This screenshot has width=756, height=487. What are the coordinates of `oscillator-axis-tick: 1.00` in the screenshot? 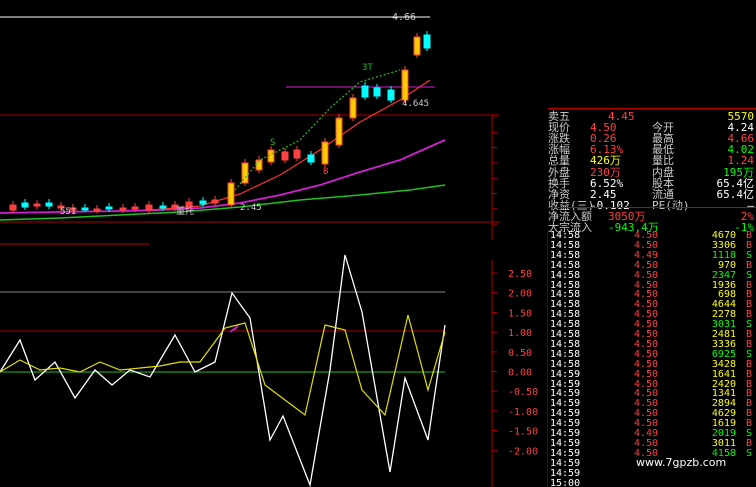 It's located at (520, 333).